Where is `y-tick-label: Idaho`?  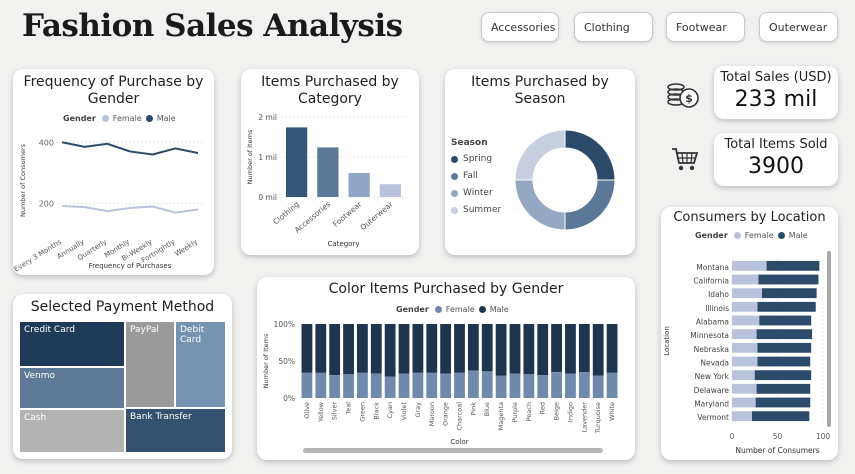
y-tick-label: Idaho is located at coordinates (718, 294).